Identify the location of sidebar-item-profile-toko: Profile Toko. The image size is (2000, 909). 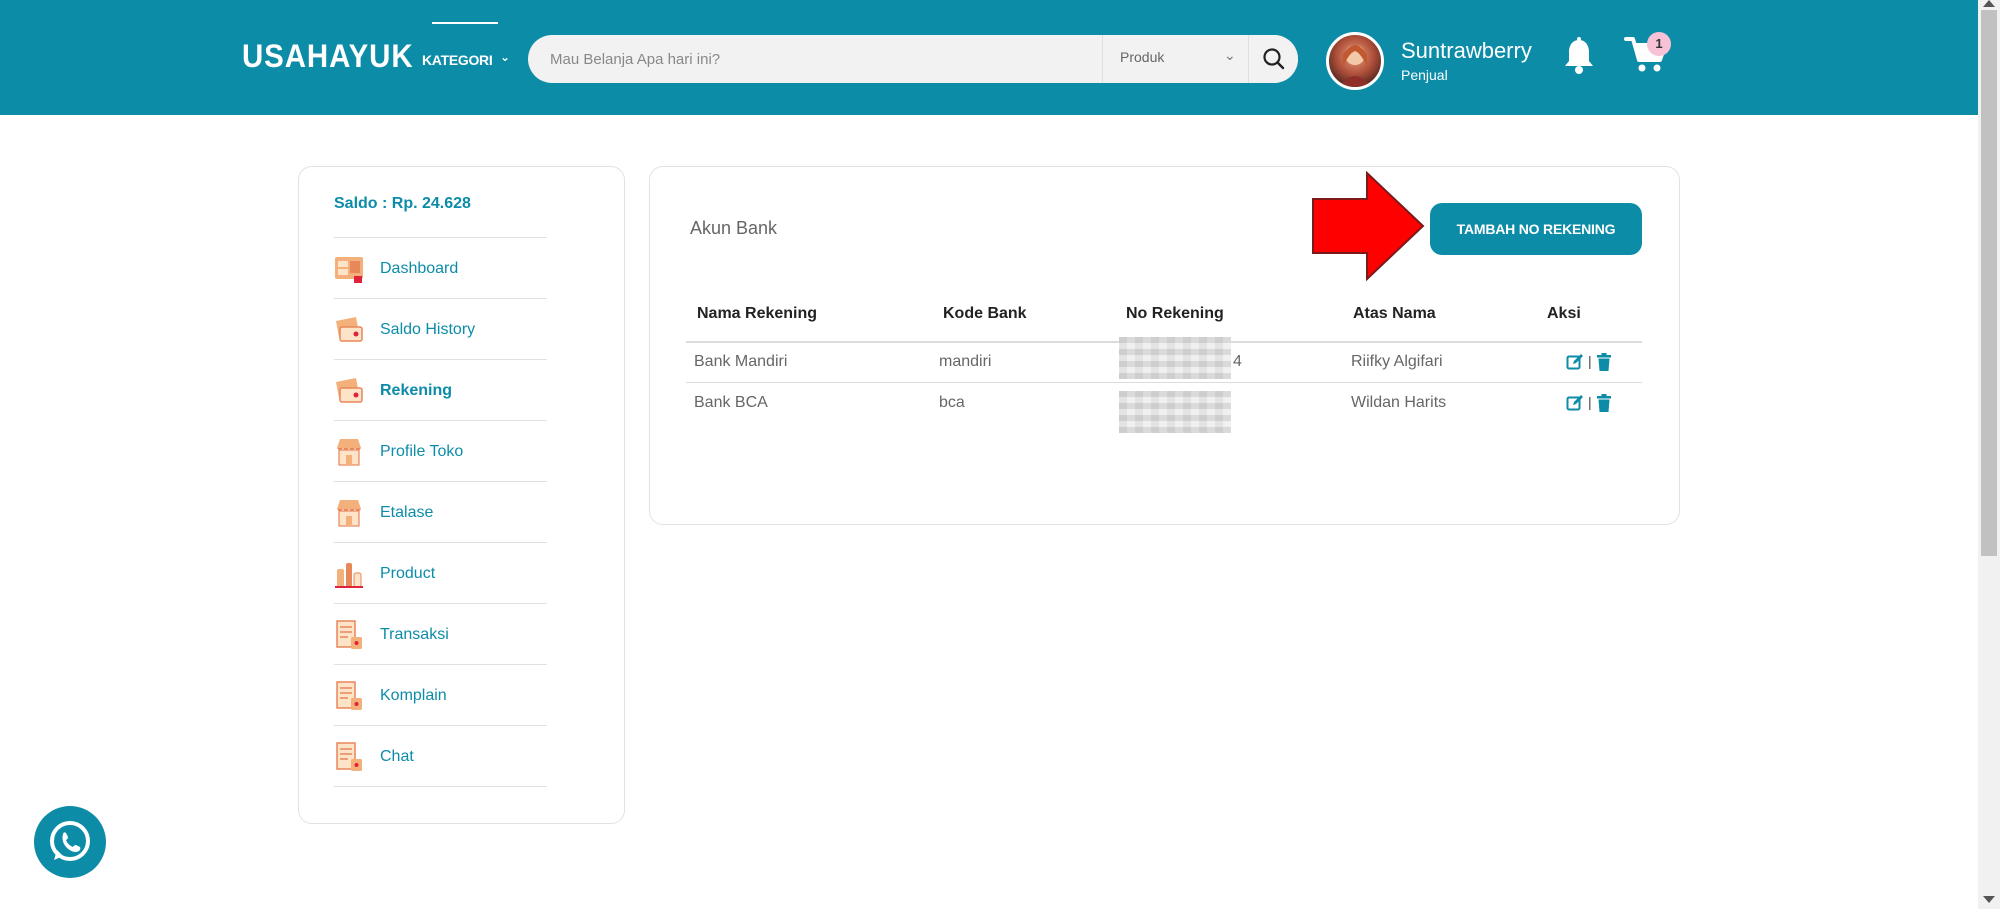
(440, 451).